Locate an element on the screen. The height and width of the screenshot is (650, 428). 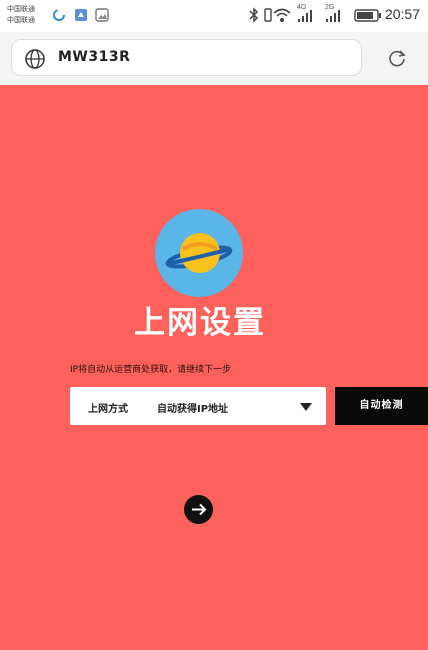
app-icon is located at coordinates (81, 16).